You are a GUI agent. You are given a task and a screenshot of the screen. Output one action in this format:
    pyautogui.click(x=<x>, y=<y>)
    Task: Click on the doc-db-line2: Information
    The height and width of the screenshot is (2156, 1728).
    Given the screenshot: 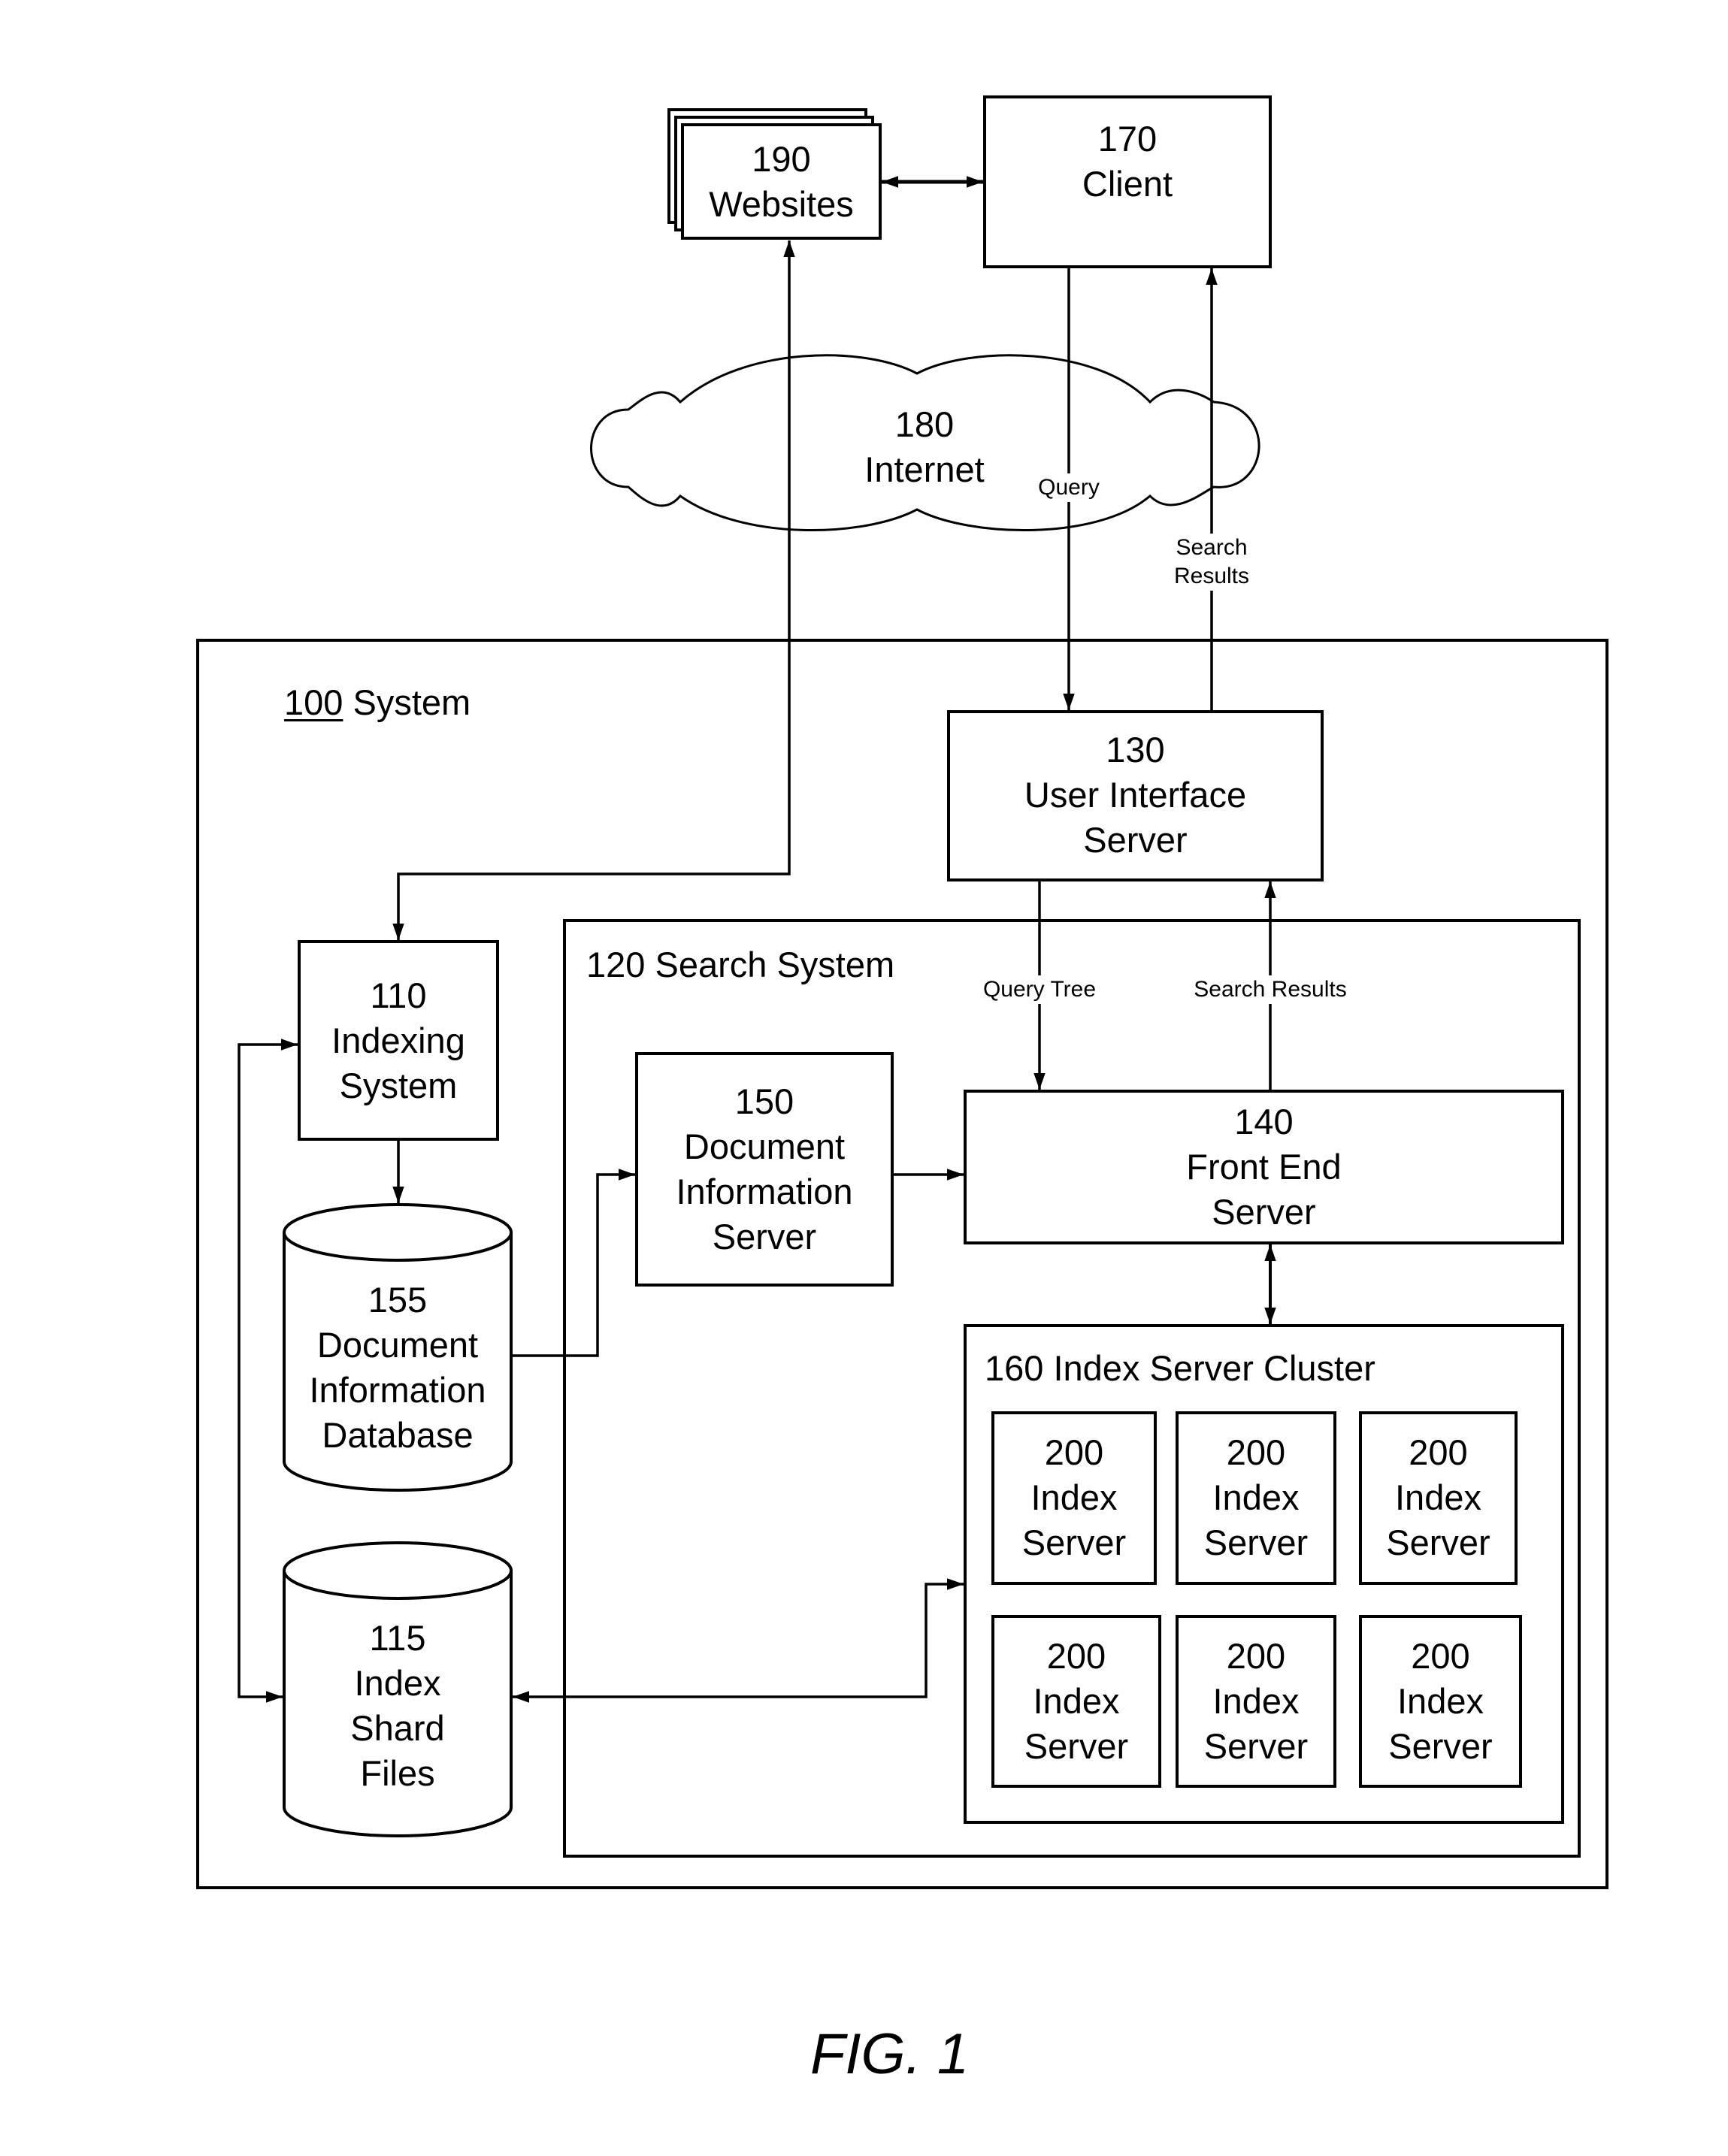 What is the action you would take?
    pyautogui.click(x=397, y=1390)
    